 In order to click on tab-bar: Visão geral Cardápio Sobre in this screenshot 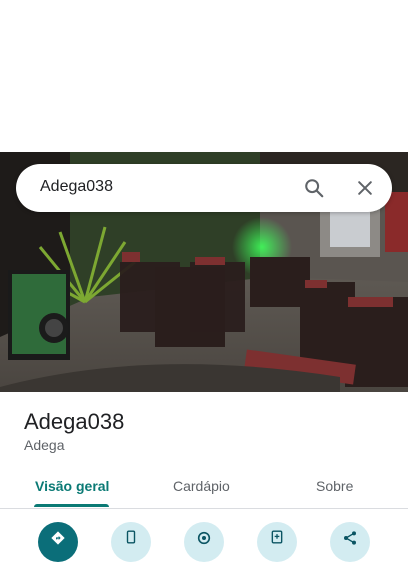, I will do `click(204, 488)`.